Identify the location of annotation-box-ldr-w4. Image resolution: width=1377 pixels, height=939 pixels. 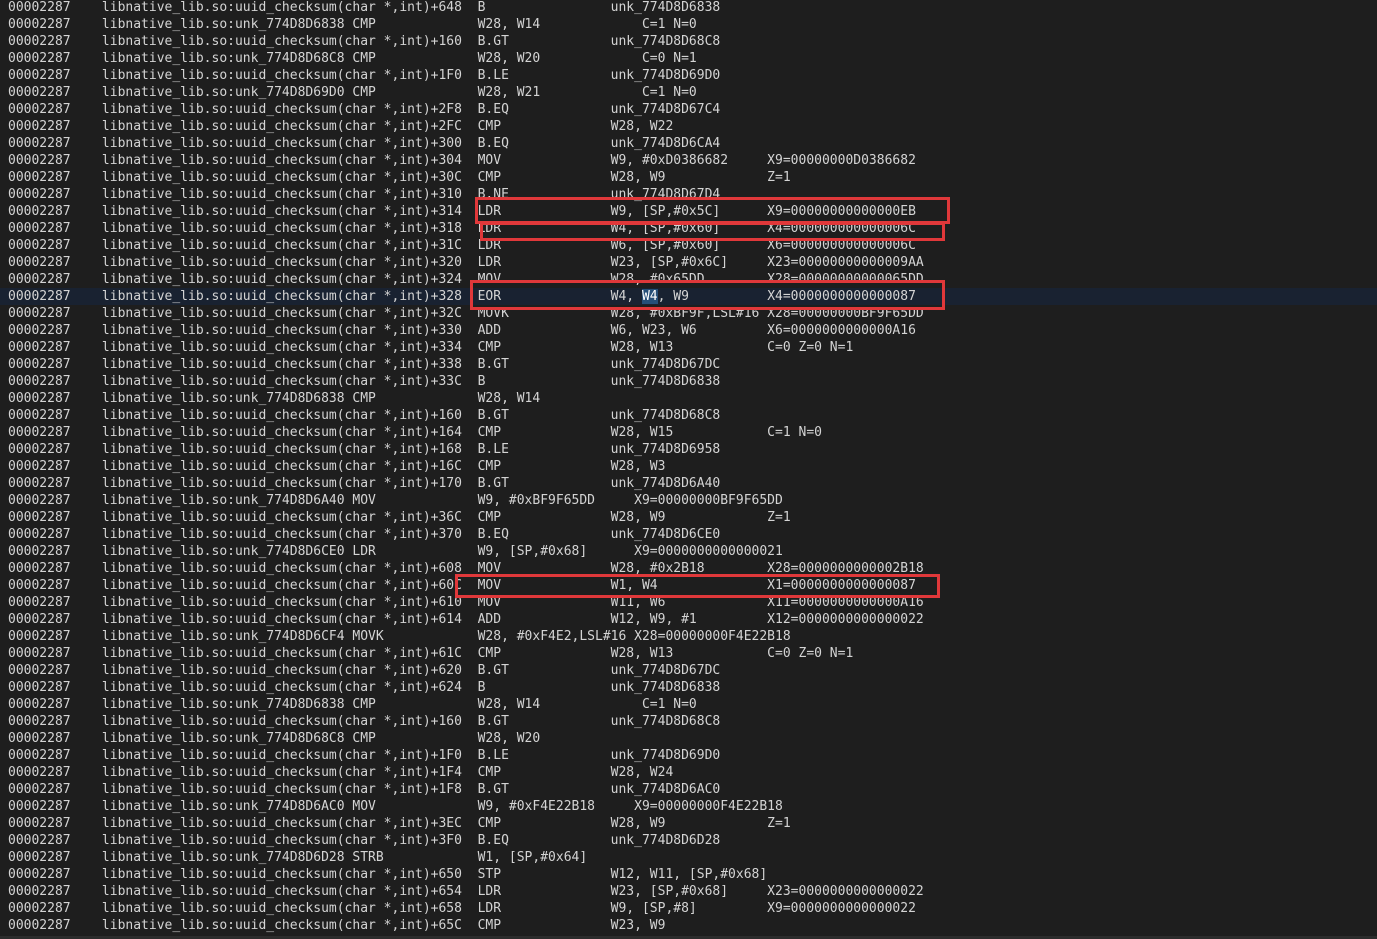
(712, 231).